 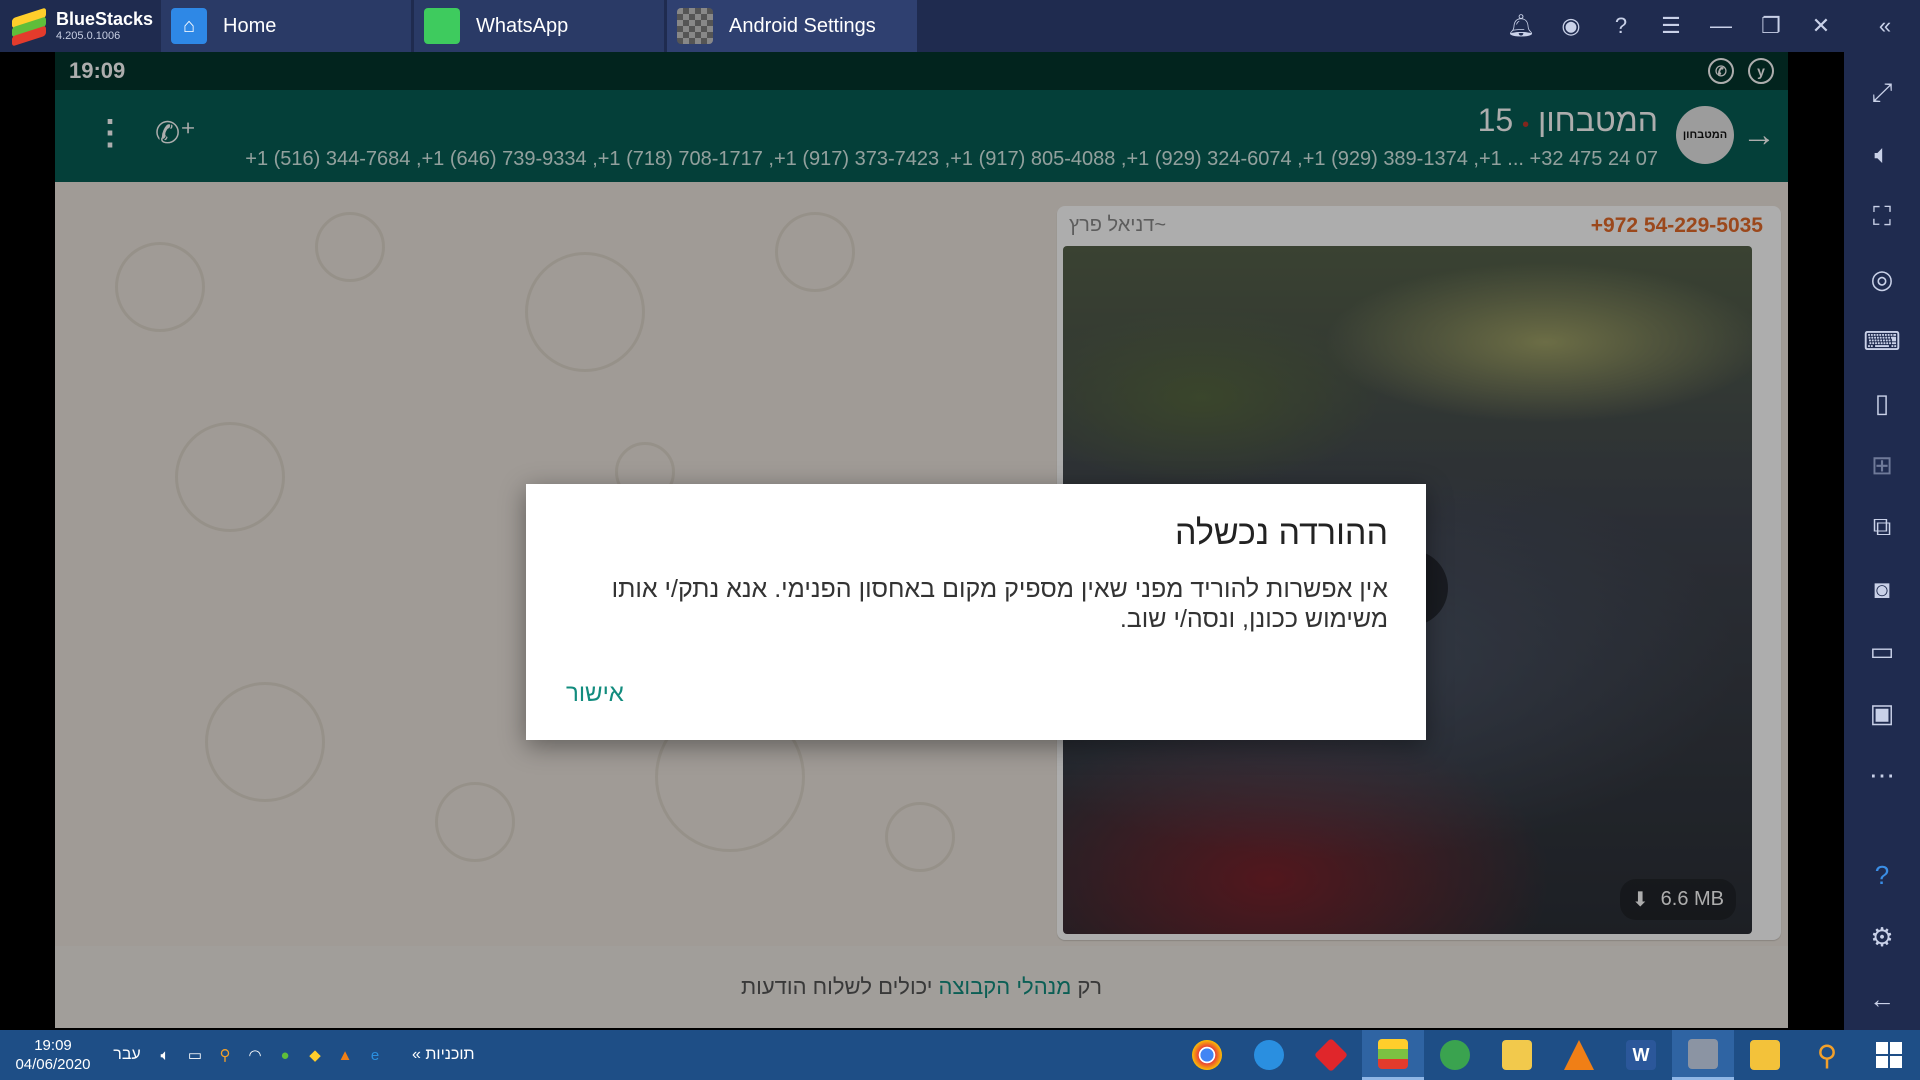 What do you see at coordinates (53, 1055) in the screenshot?
I see `taskbar-clock: 19:09 04/06/2020` at bounding box center [53, 1055].